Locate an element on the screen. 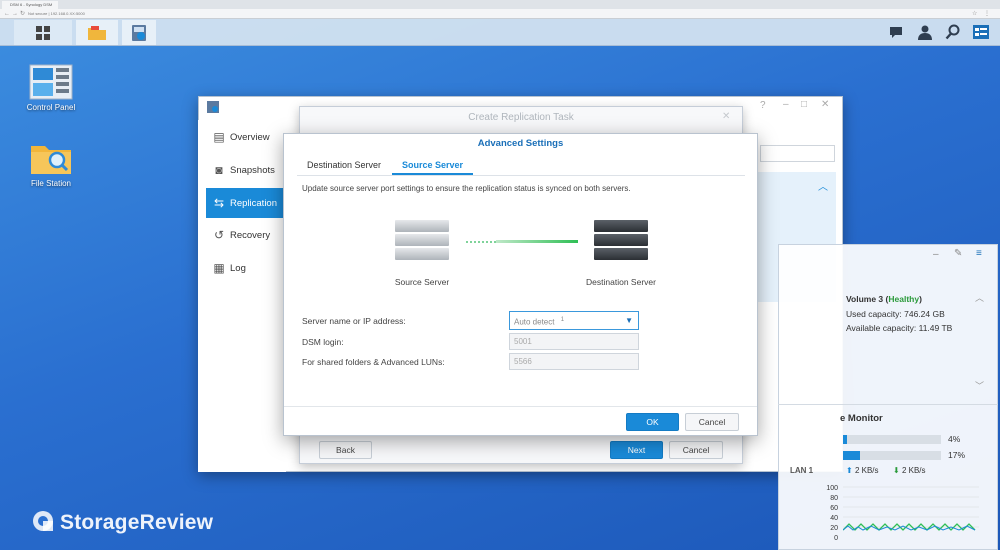  widgets-icon is located at coordinates (981, 33).